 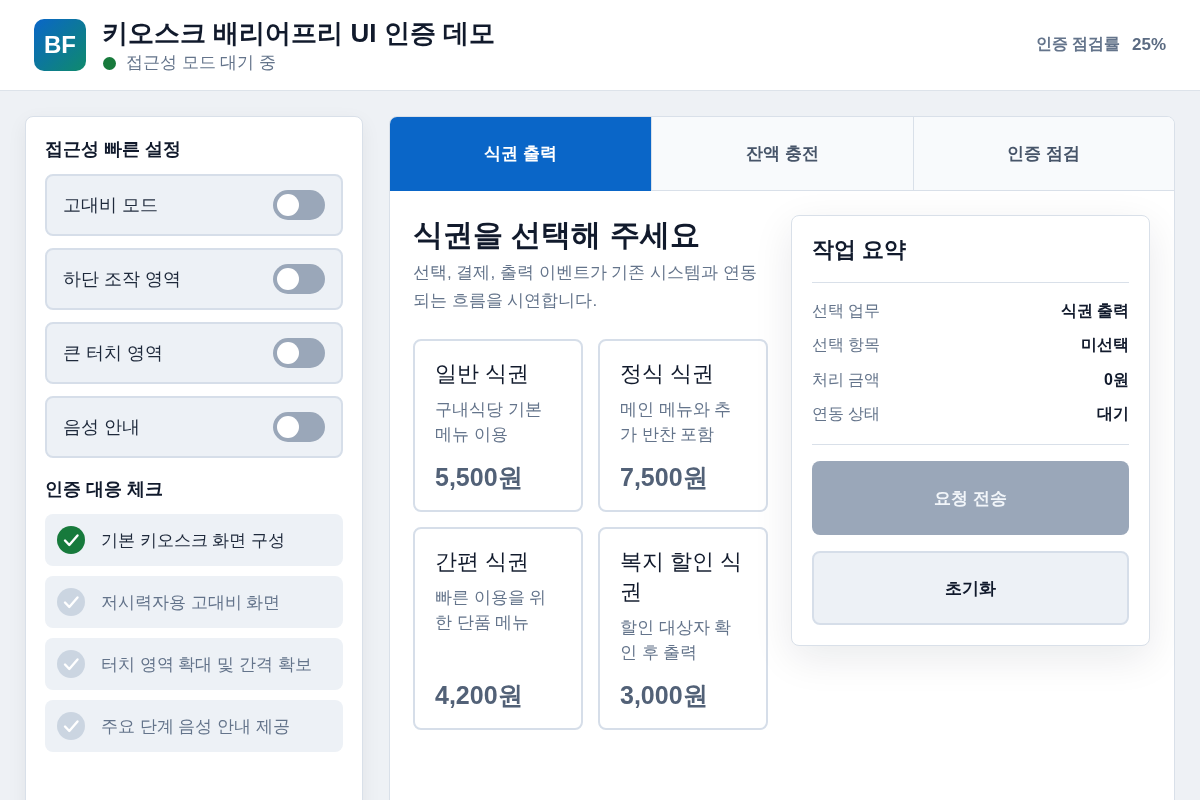 I want to click on status-dot-icon, so click(x=109, y=63).